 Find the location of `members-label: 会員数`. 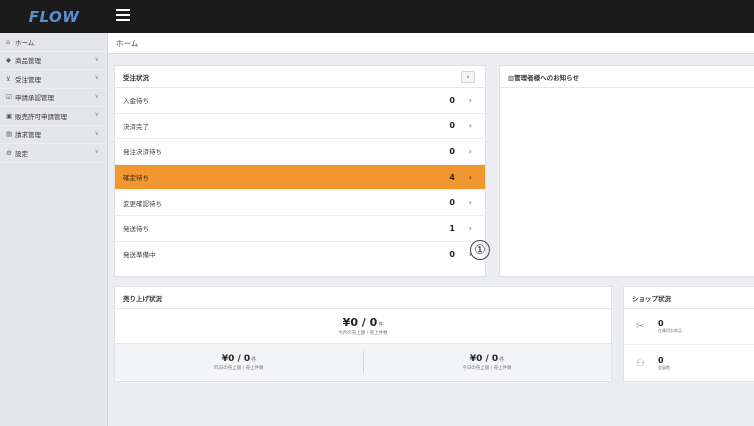

members-label: 会員数 is located at coordinates (664, 367).